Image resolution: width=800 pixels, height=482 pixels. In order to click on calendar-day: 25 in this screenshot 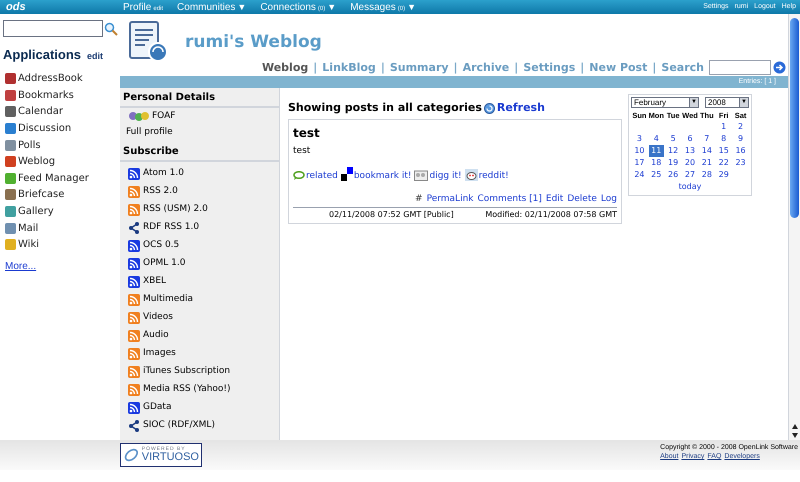, I will do `click(656, 175)`.